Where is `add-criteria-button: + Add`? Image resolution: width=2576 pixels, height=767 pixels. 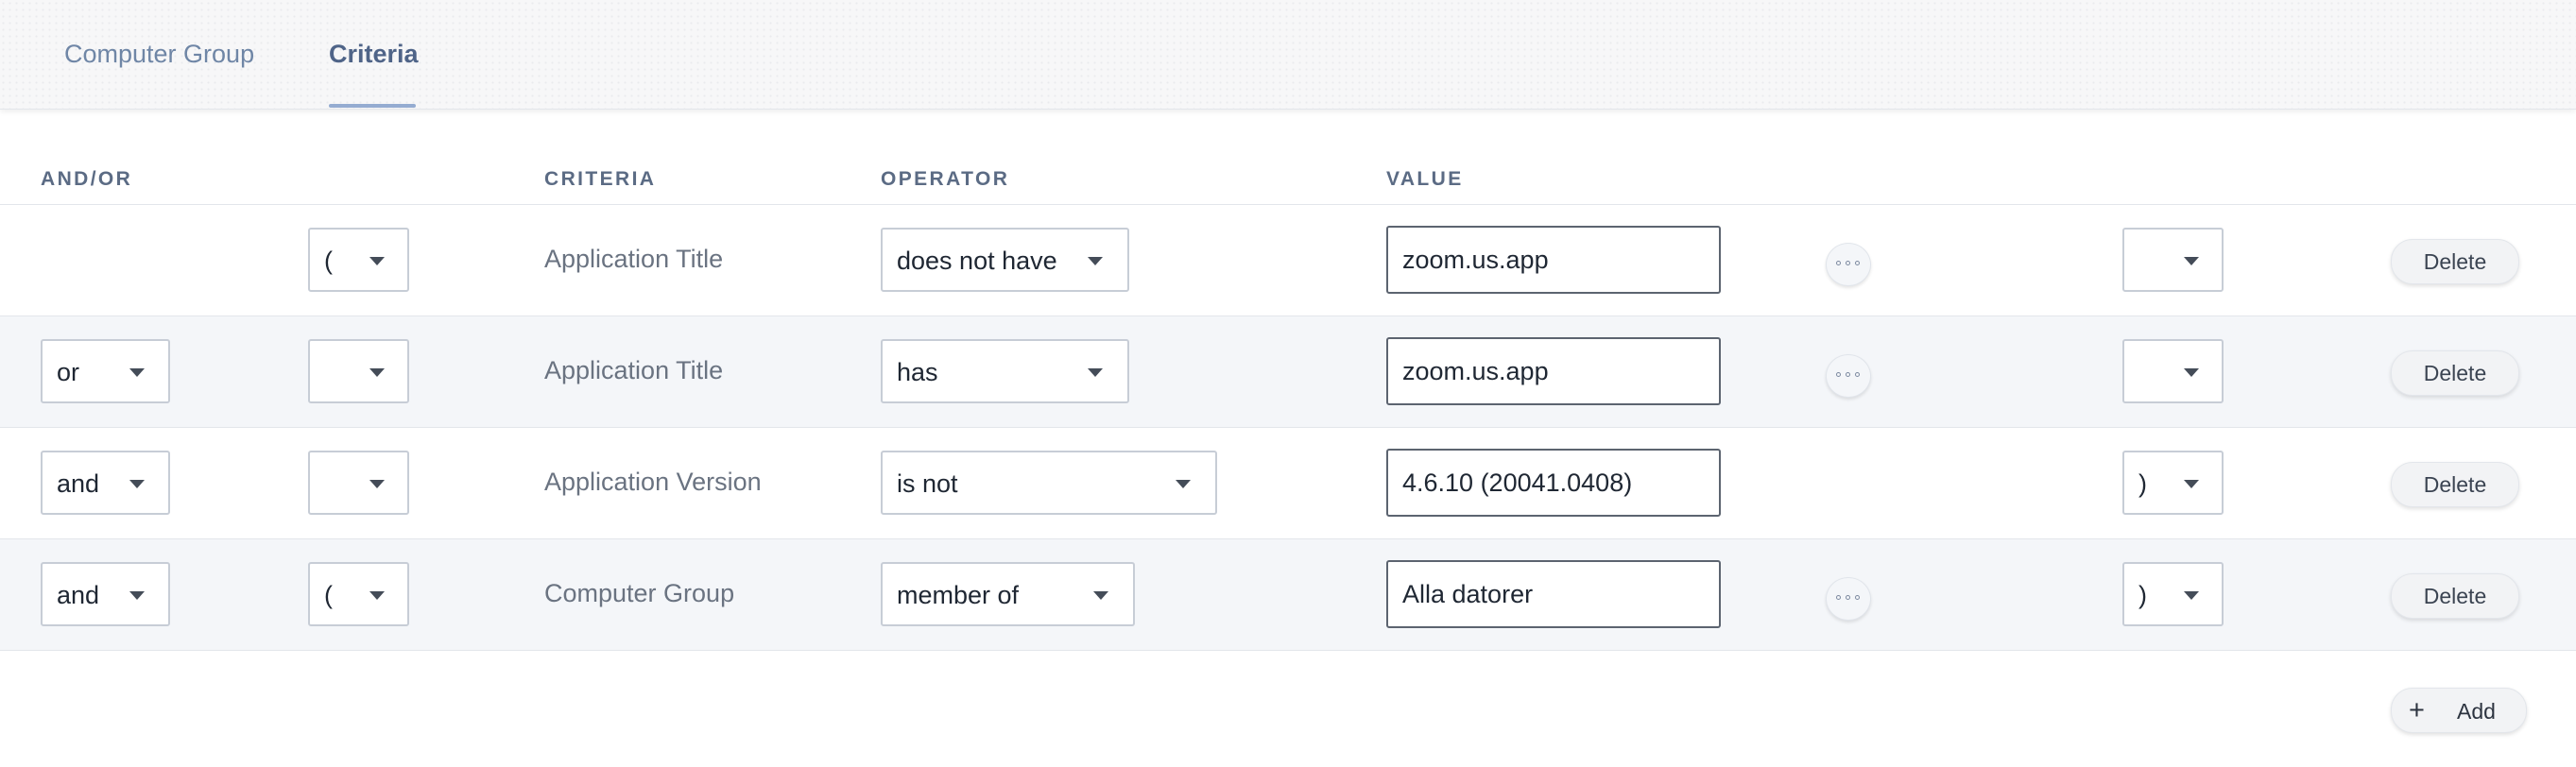
add-criteria-button: + Add is located at coordinates (2459, 710).